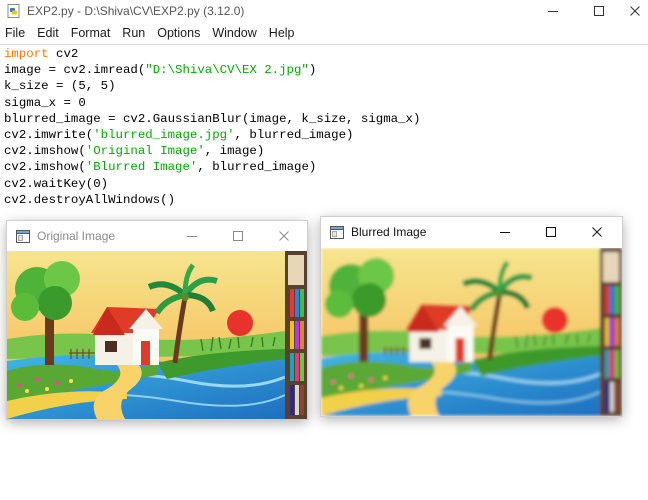 This screenshot has width=648, height=500. I want to click on blurred-maximize-button, so click(551, 232).